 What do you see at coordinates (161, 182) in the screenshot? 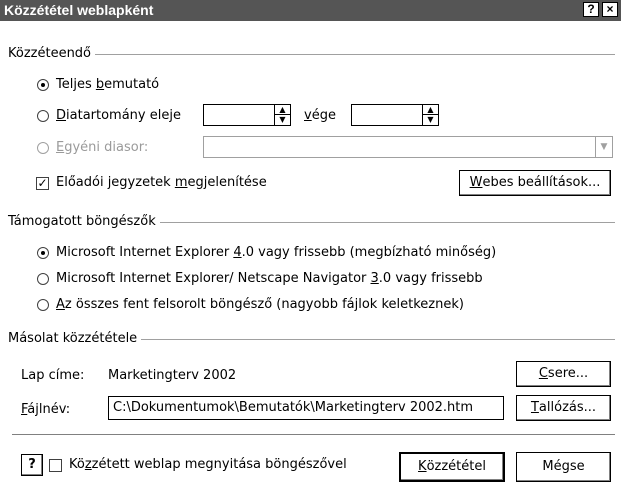
I see `speaker-notes-label: Előadói jegyzetek megjelenítése` at bounding box center [161, 182].